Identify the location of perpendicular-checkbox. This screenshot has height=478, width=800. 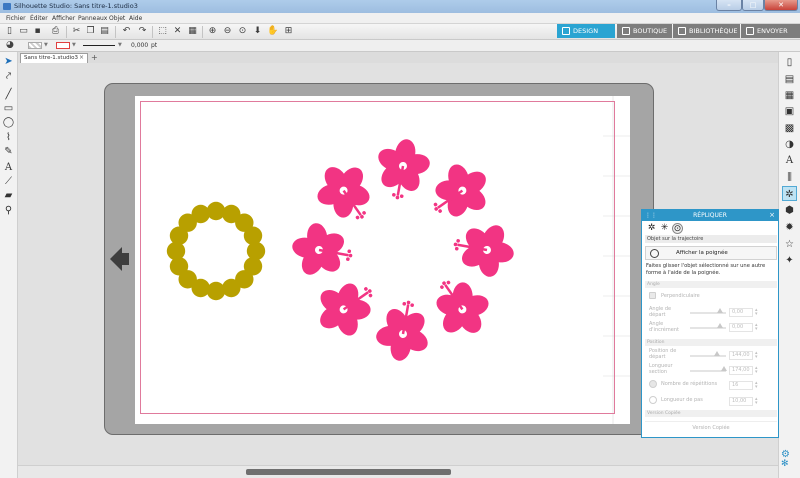
(652, 295).